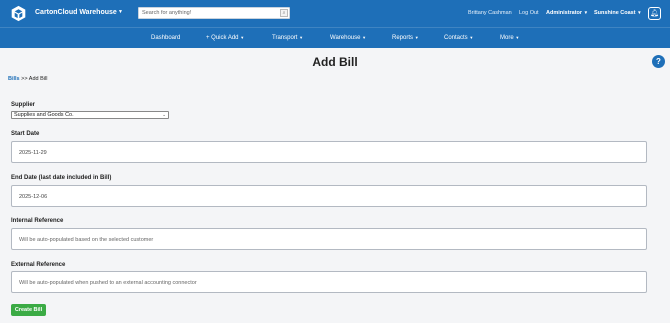  I want to click on nav-item-reports: Reports ▼, so click(405, 38).